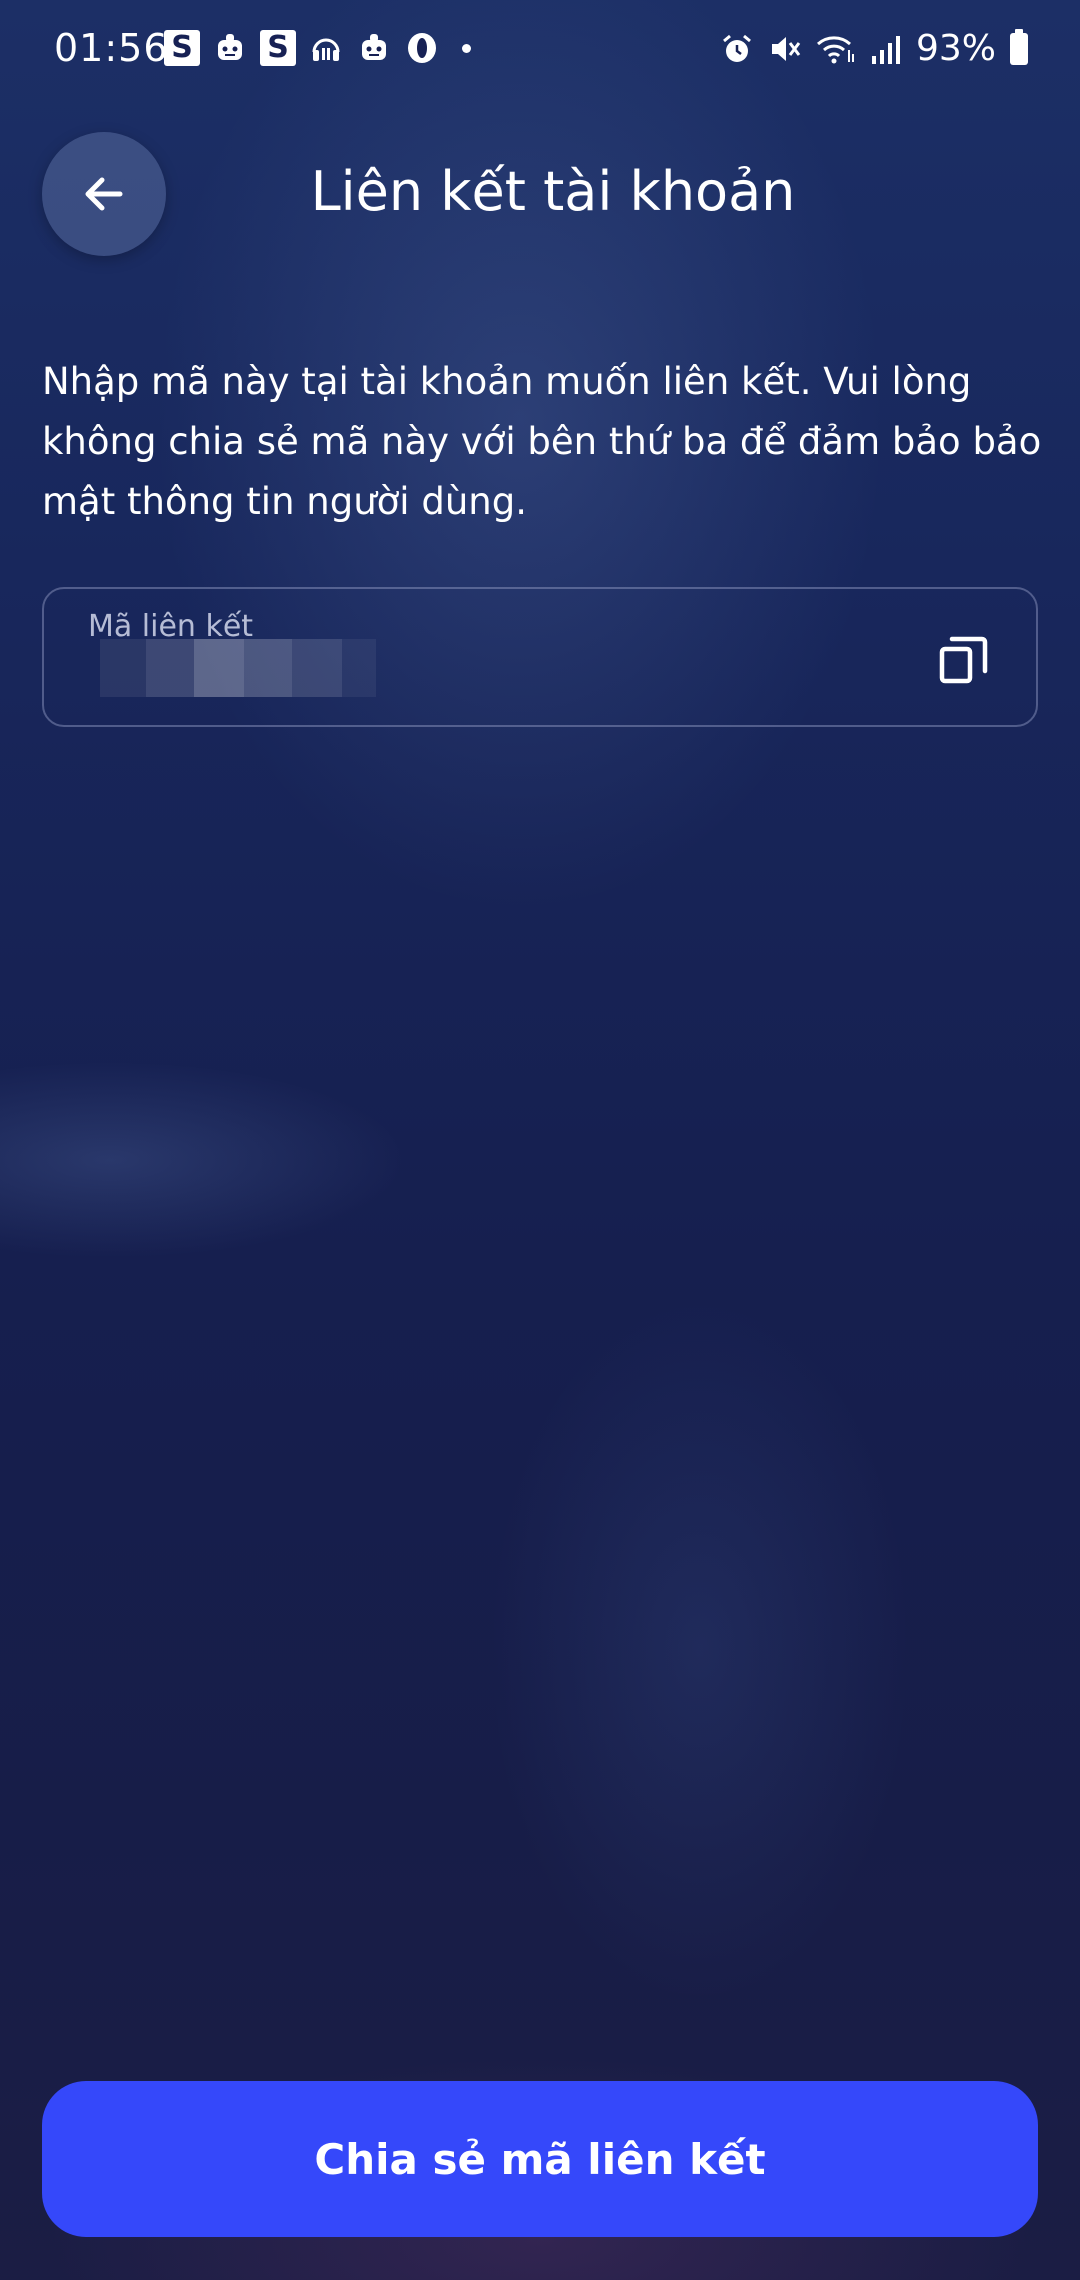 This screenshot has width=1080, height=2280. I want to click on battery-percentage: 93%, so click(955, 48).